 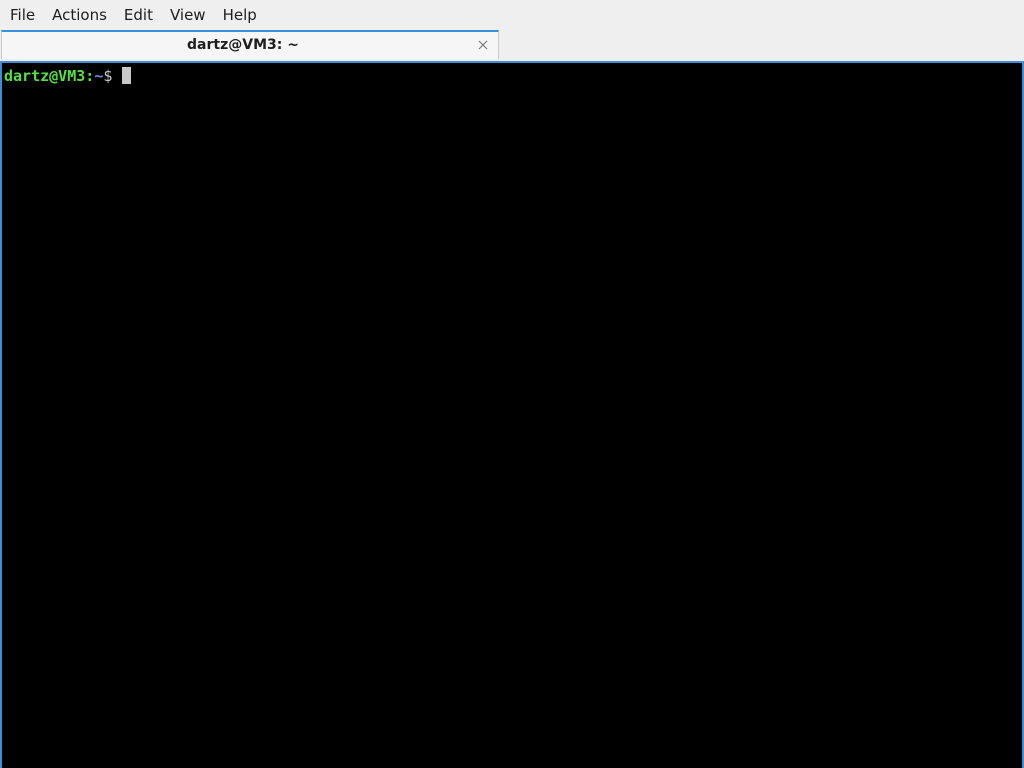 I want to click on menu-edit: Edit, so click(x=138, y=15).